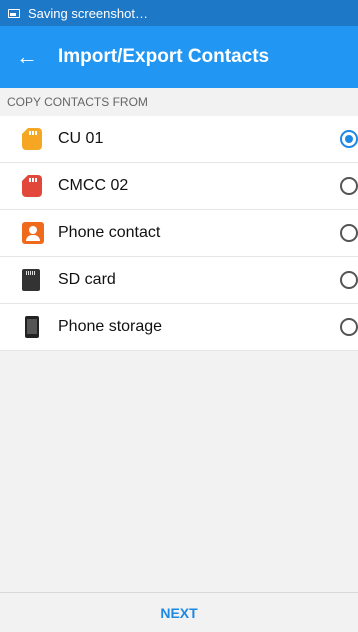 This screenshot has width=358, height=632. Describe the element at coordinates (179, 612) in the screenshot. I see `next-button: NEXT` at that location.